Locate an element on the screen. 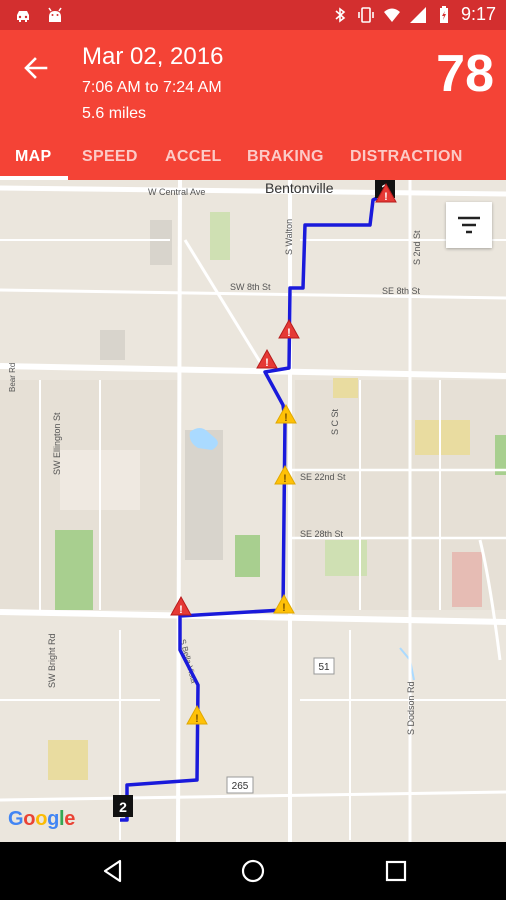 This screenshot has height=900, width=506. tab-accel: ACCEL is located at coordinates (193, 157).